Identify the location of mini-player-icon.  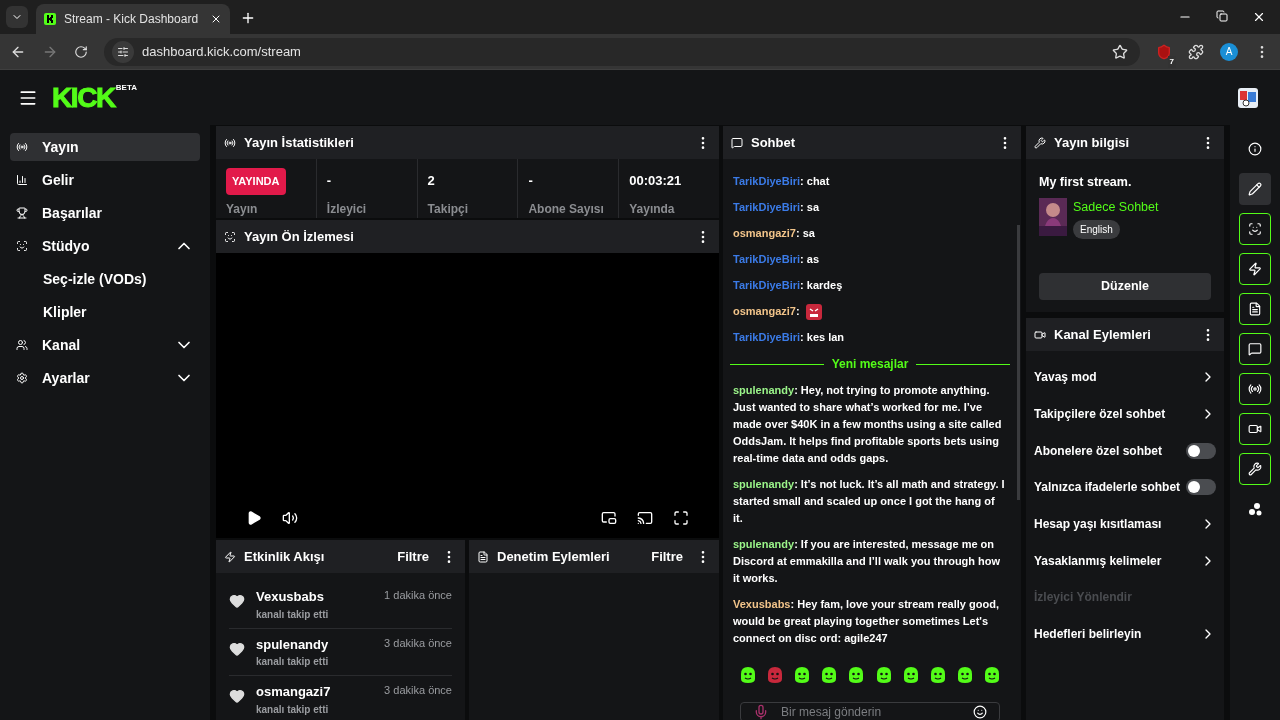
(609, 518).